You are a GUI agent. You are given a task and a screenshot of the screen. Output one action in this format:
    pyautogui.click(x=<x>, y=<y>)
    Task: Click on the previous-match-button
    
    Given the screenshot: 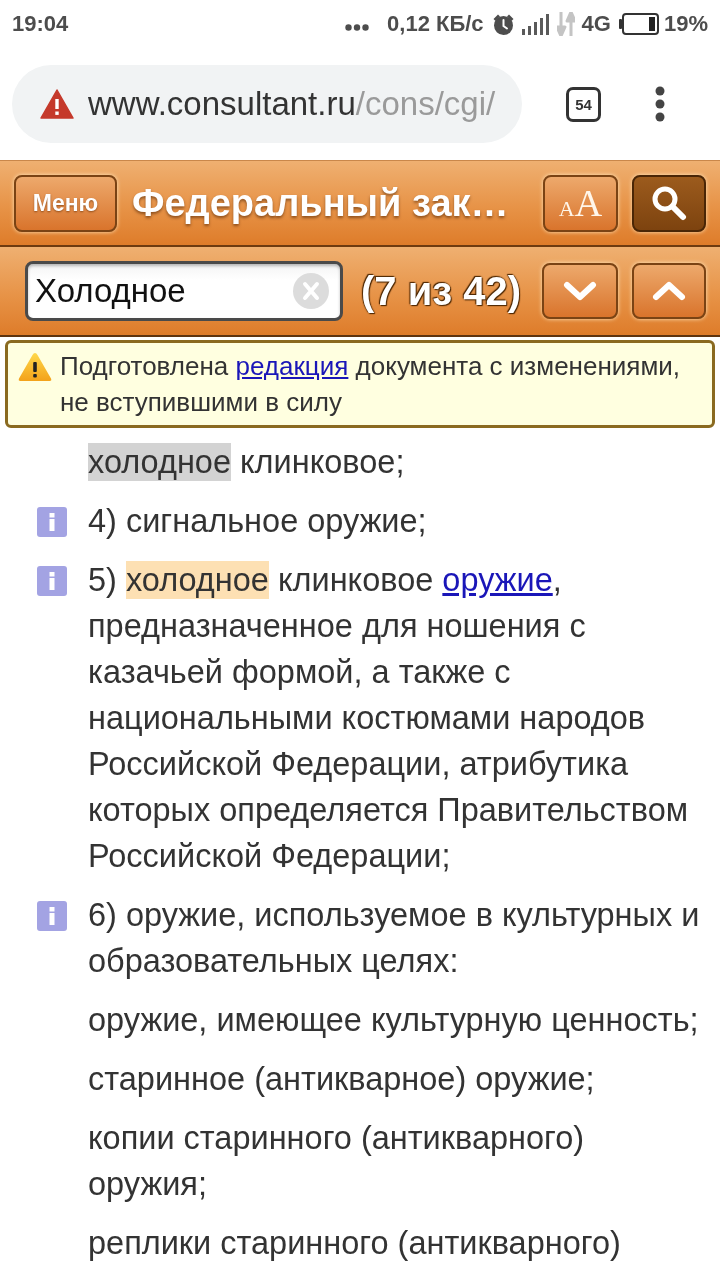 What is the action you would take?
    pyautogui.click(x=669, y=291)
    